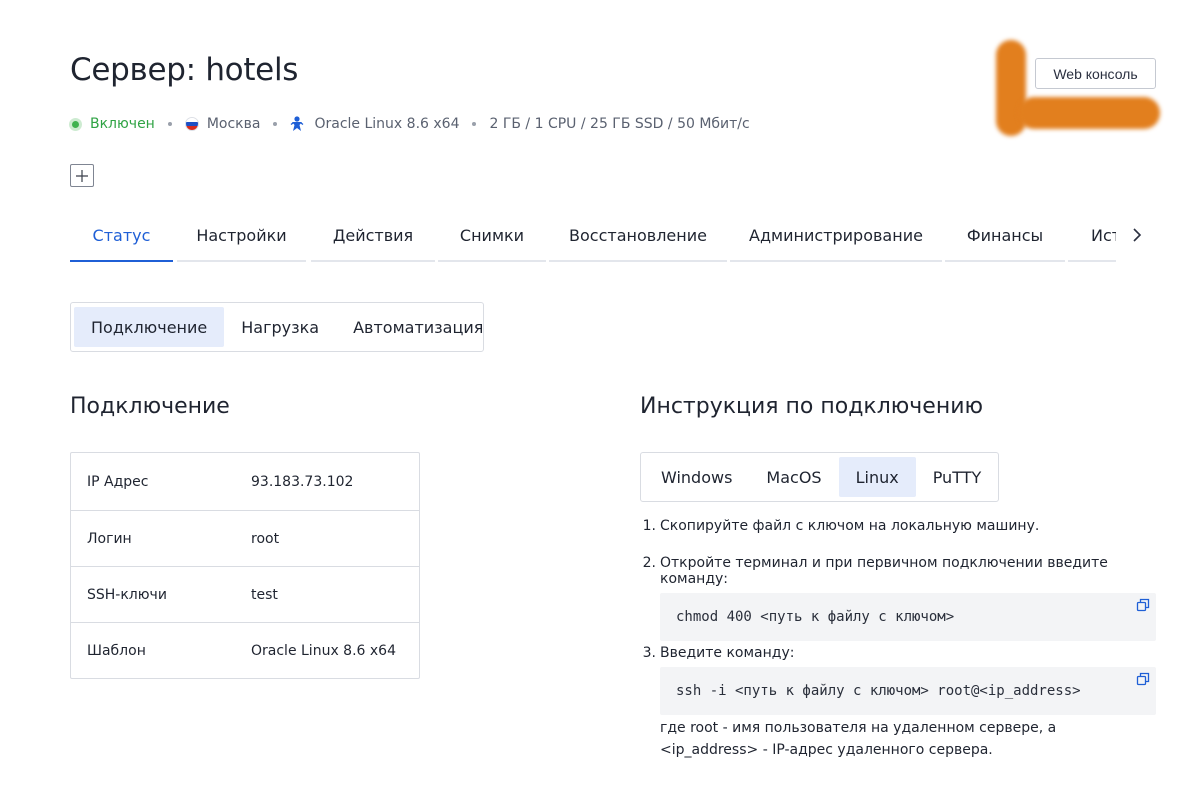 The image size is (1195, 807). Describe the element at coordinates (649, 526) in the screenshot. I see `step-number: 1.` at that location.